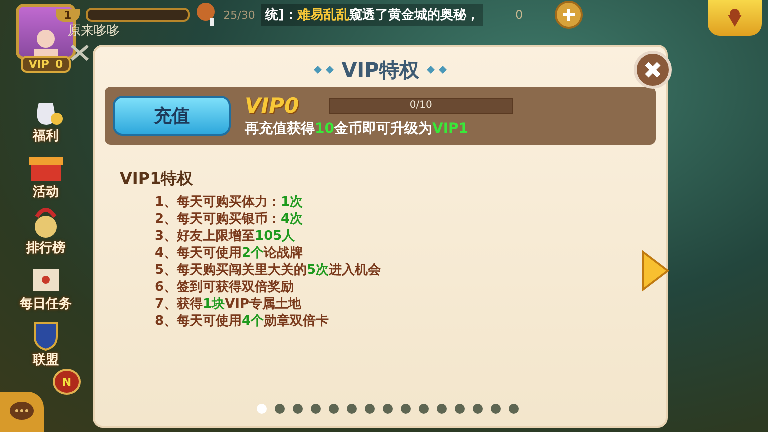 The height and width of the screenshot is (432, 768). What do you see at coordinates (421, 106) in the screenshot?
I see `progress-reading: 0/10` at bounding box center [421, 106].